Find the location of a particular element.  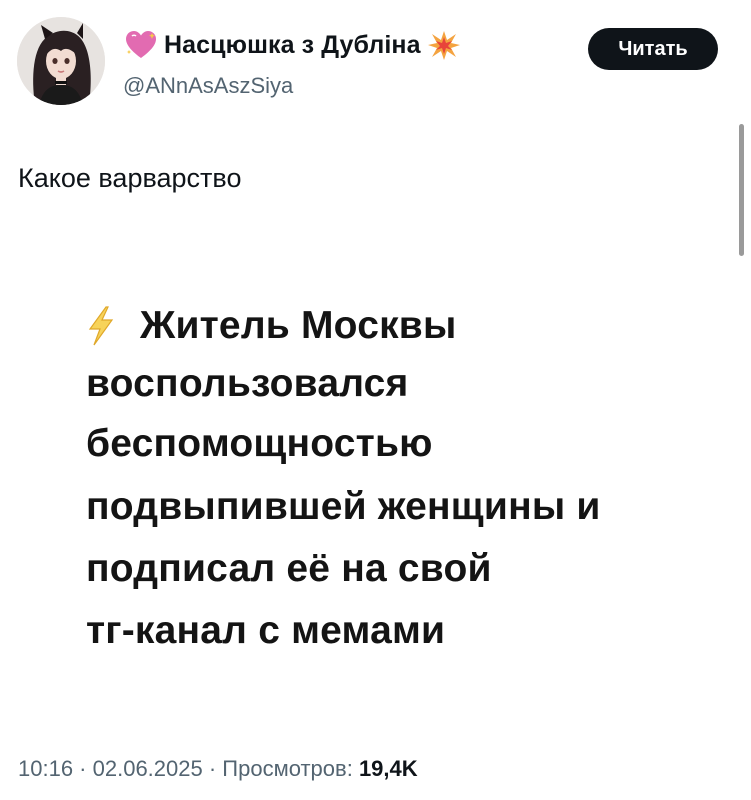

tweet-meta: 10:16 · 02.06.2025 · Просмотров: 19,4K is located at coordinates (218, 769).